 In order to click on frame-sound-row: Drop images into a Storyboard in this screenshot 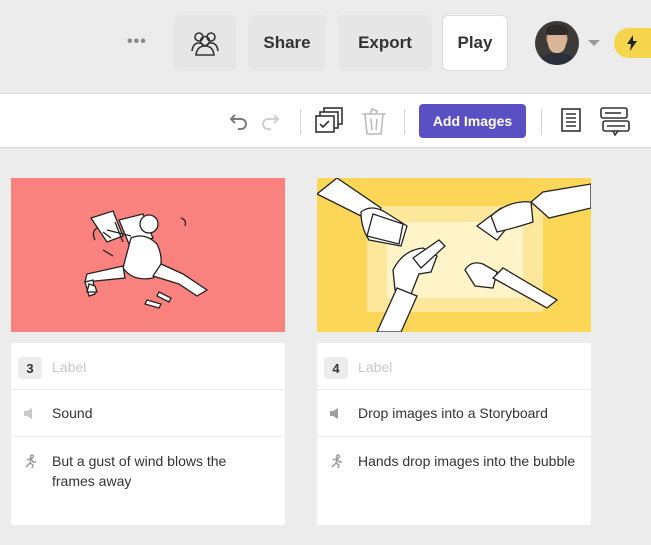, I will do `click(454, 413)`.